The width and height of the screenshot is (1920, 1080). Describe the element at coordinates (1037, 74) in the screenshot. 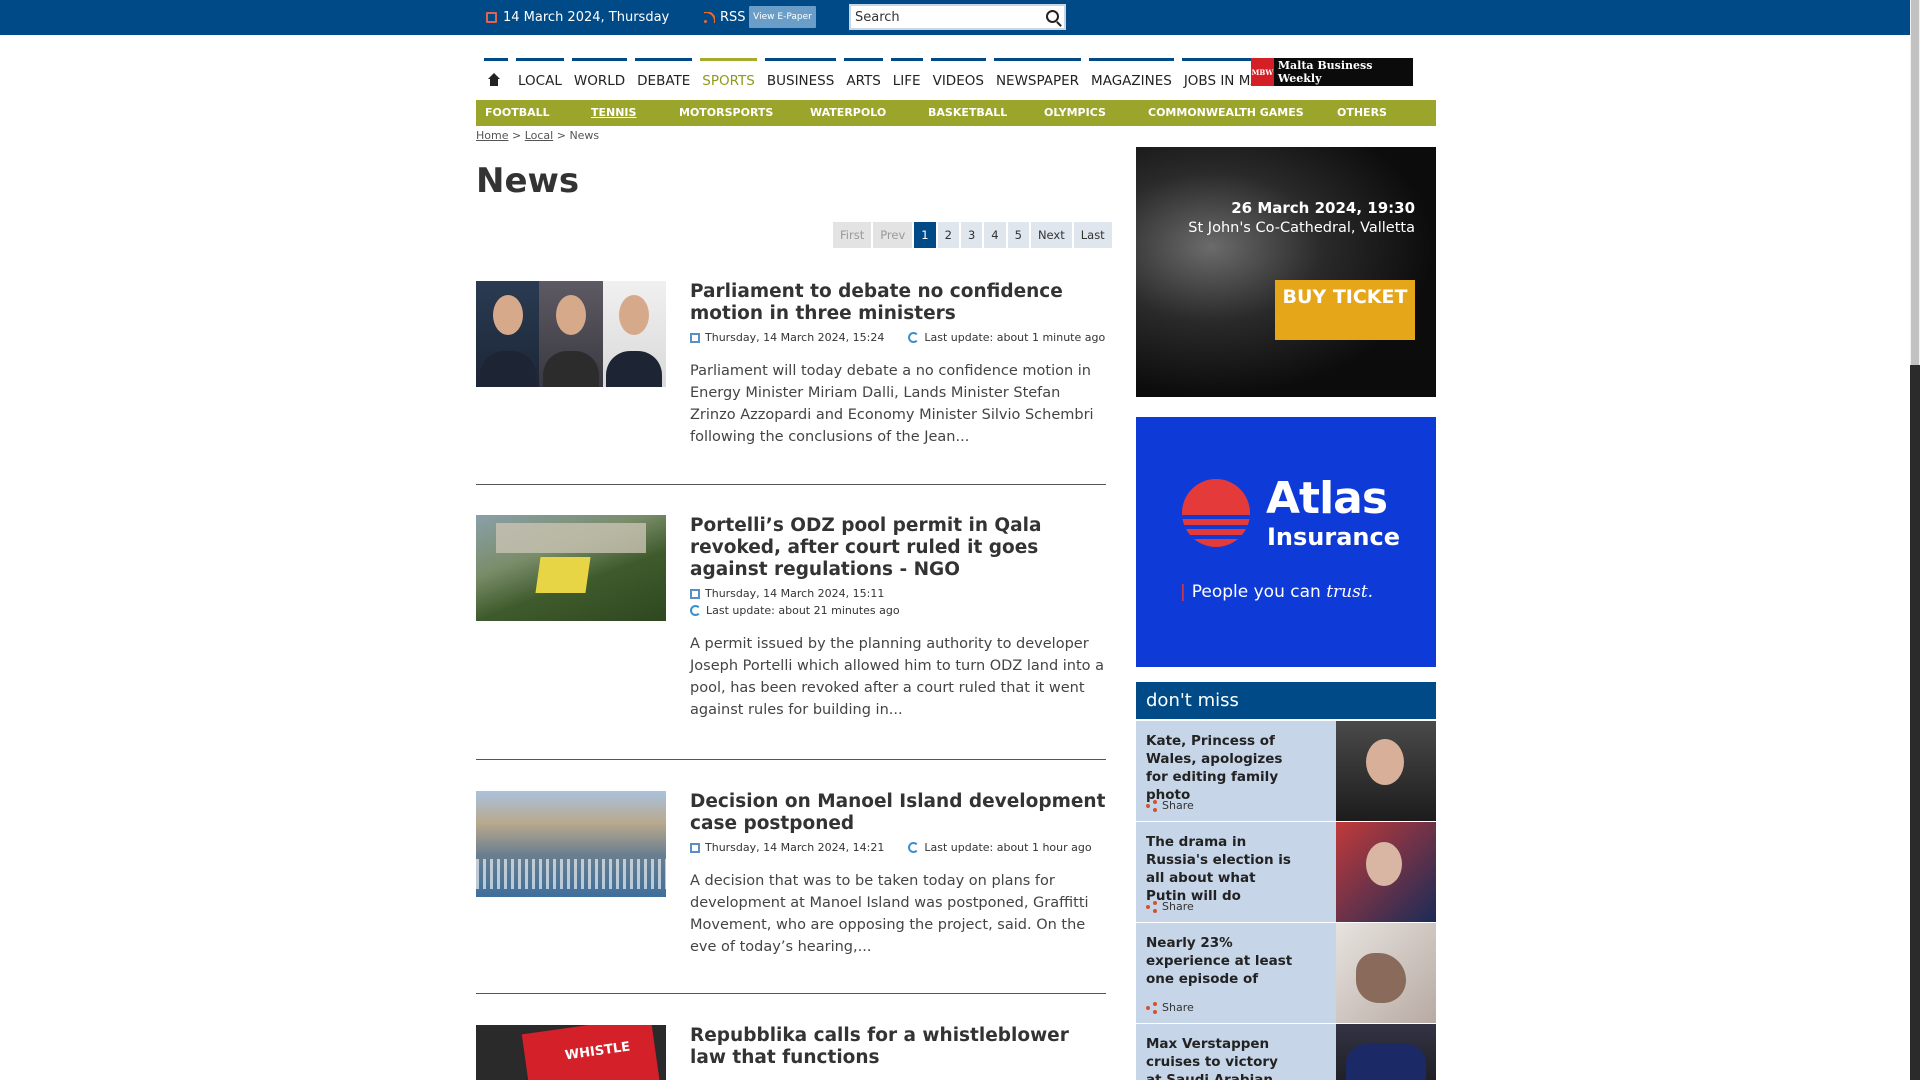

I see `nav-newspaper: NEWSPAPER` at that location.